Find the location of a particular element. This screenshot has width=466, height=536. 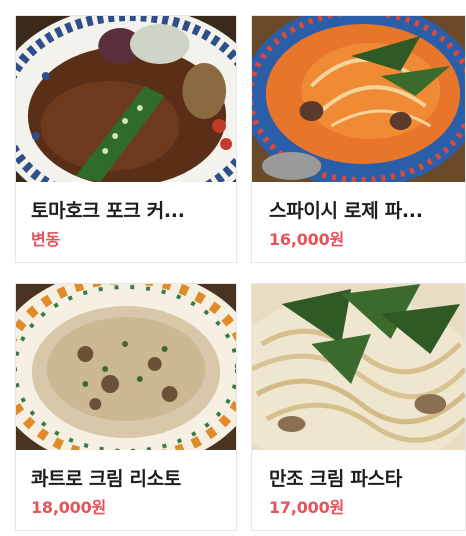

menu-item-price: 변동 is located at coordinates (46, 239).